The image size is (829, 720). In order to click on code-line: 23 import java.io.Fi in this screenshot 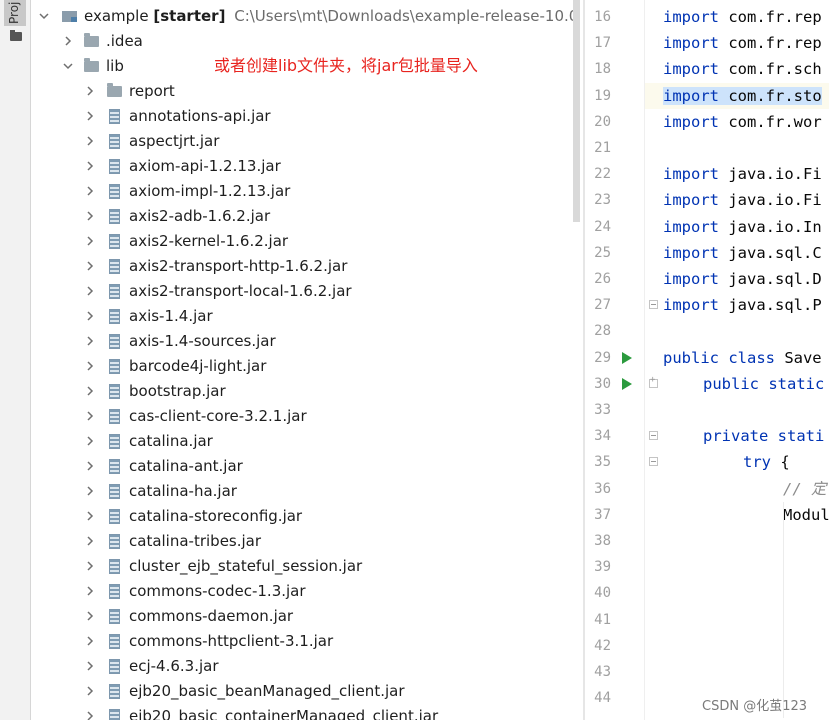, I will do `click(707, 200)`.